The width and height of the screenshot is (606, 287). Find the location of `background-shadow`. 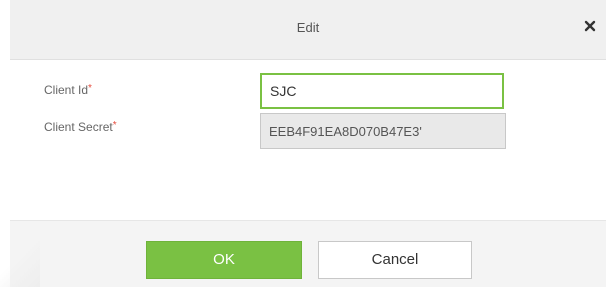

background-shadow is located at coordinates (20, 263).